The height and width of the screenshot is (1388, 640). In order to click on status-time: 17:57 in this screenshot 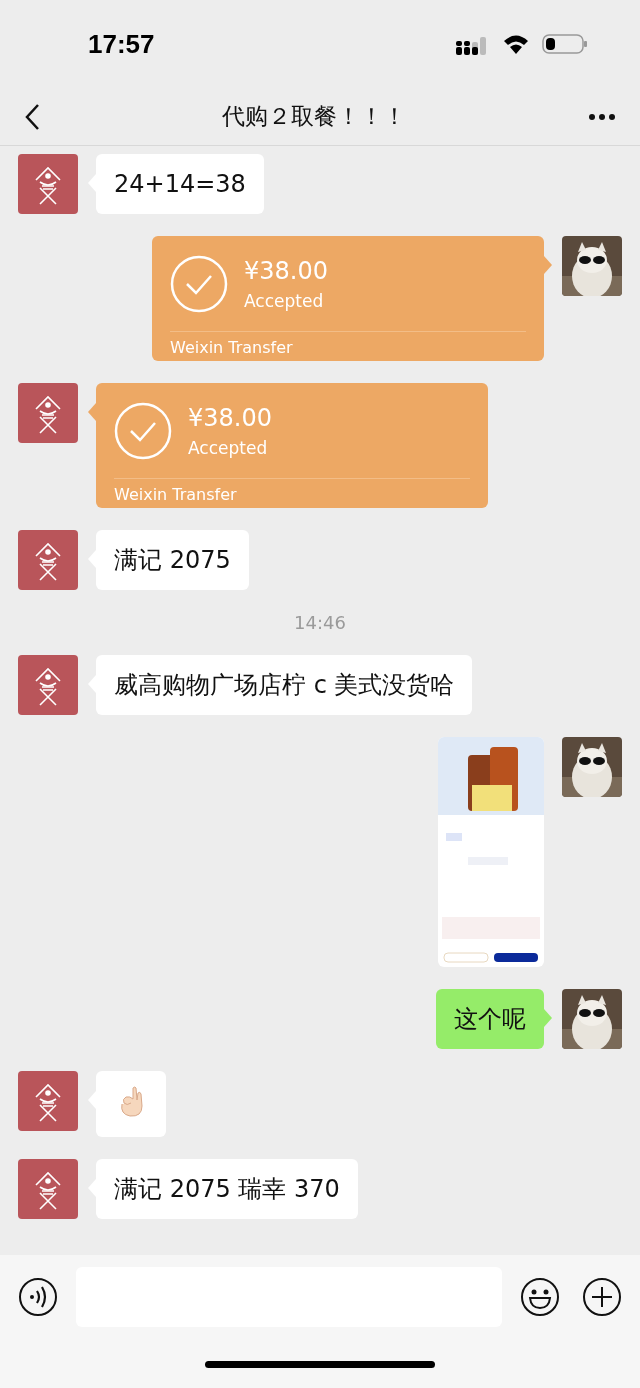, I will do `click(121, 44)`.